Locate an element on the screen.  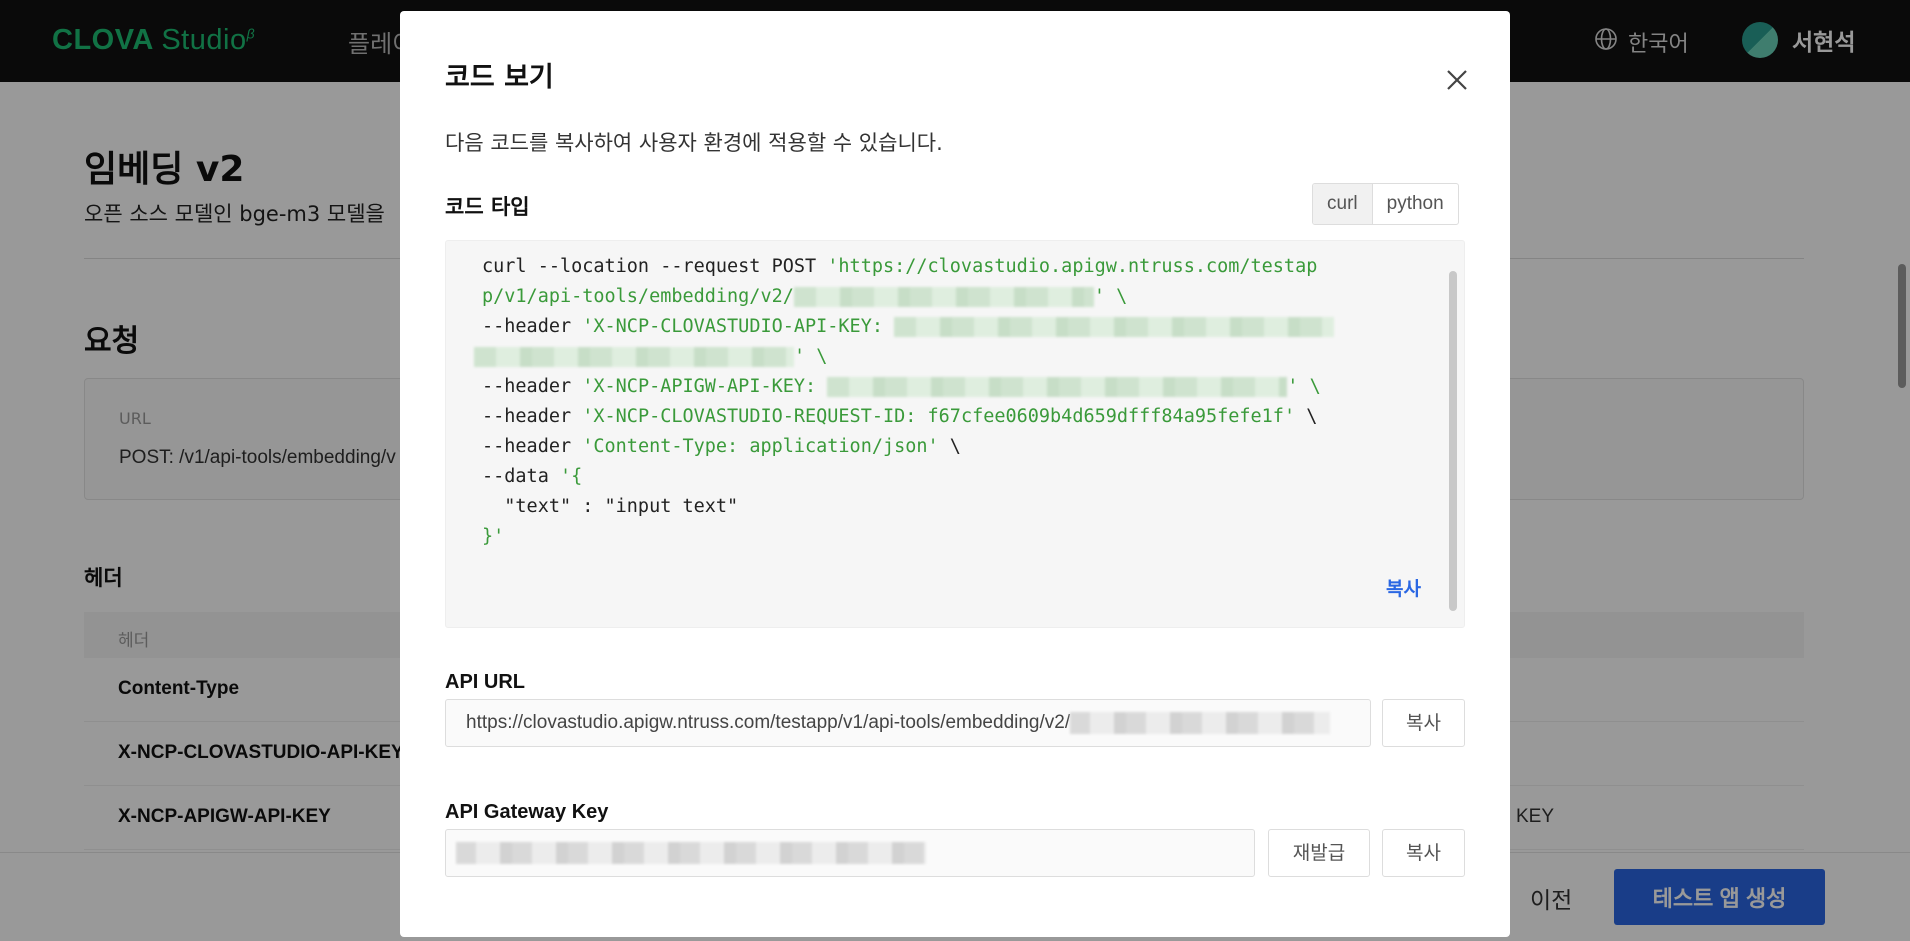
close-icon is located at coordinates (1457, 80).